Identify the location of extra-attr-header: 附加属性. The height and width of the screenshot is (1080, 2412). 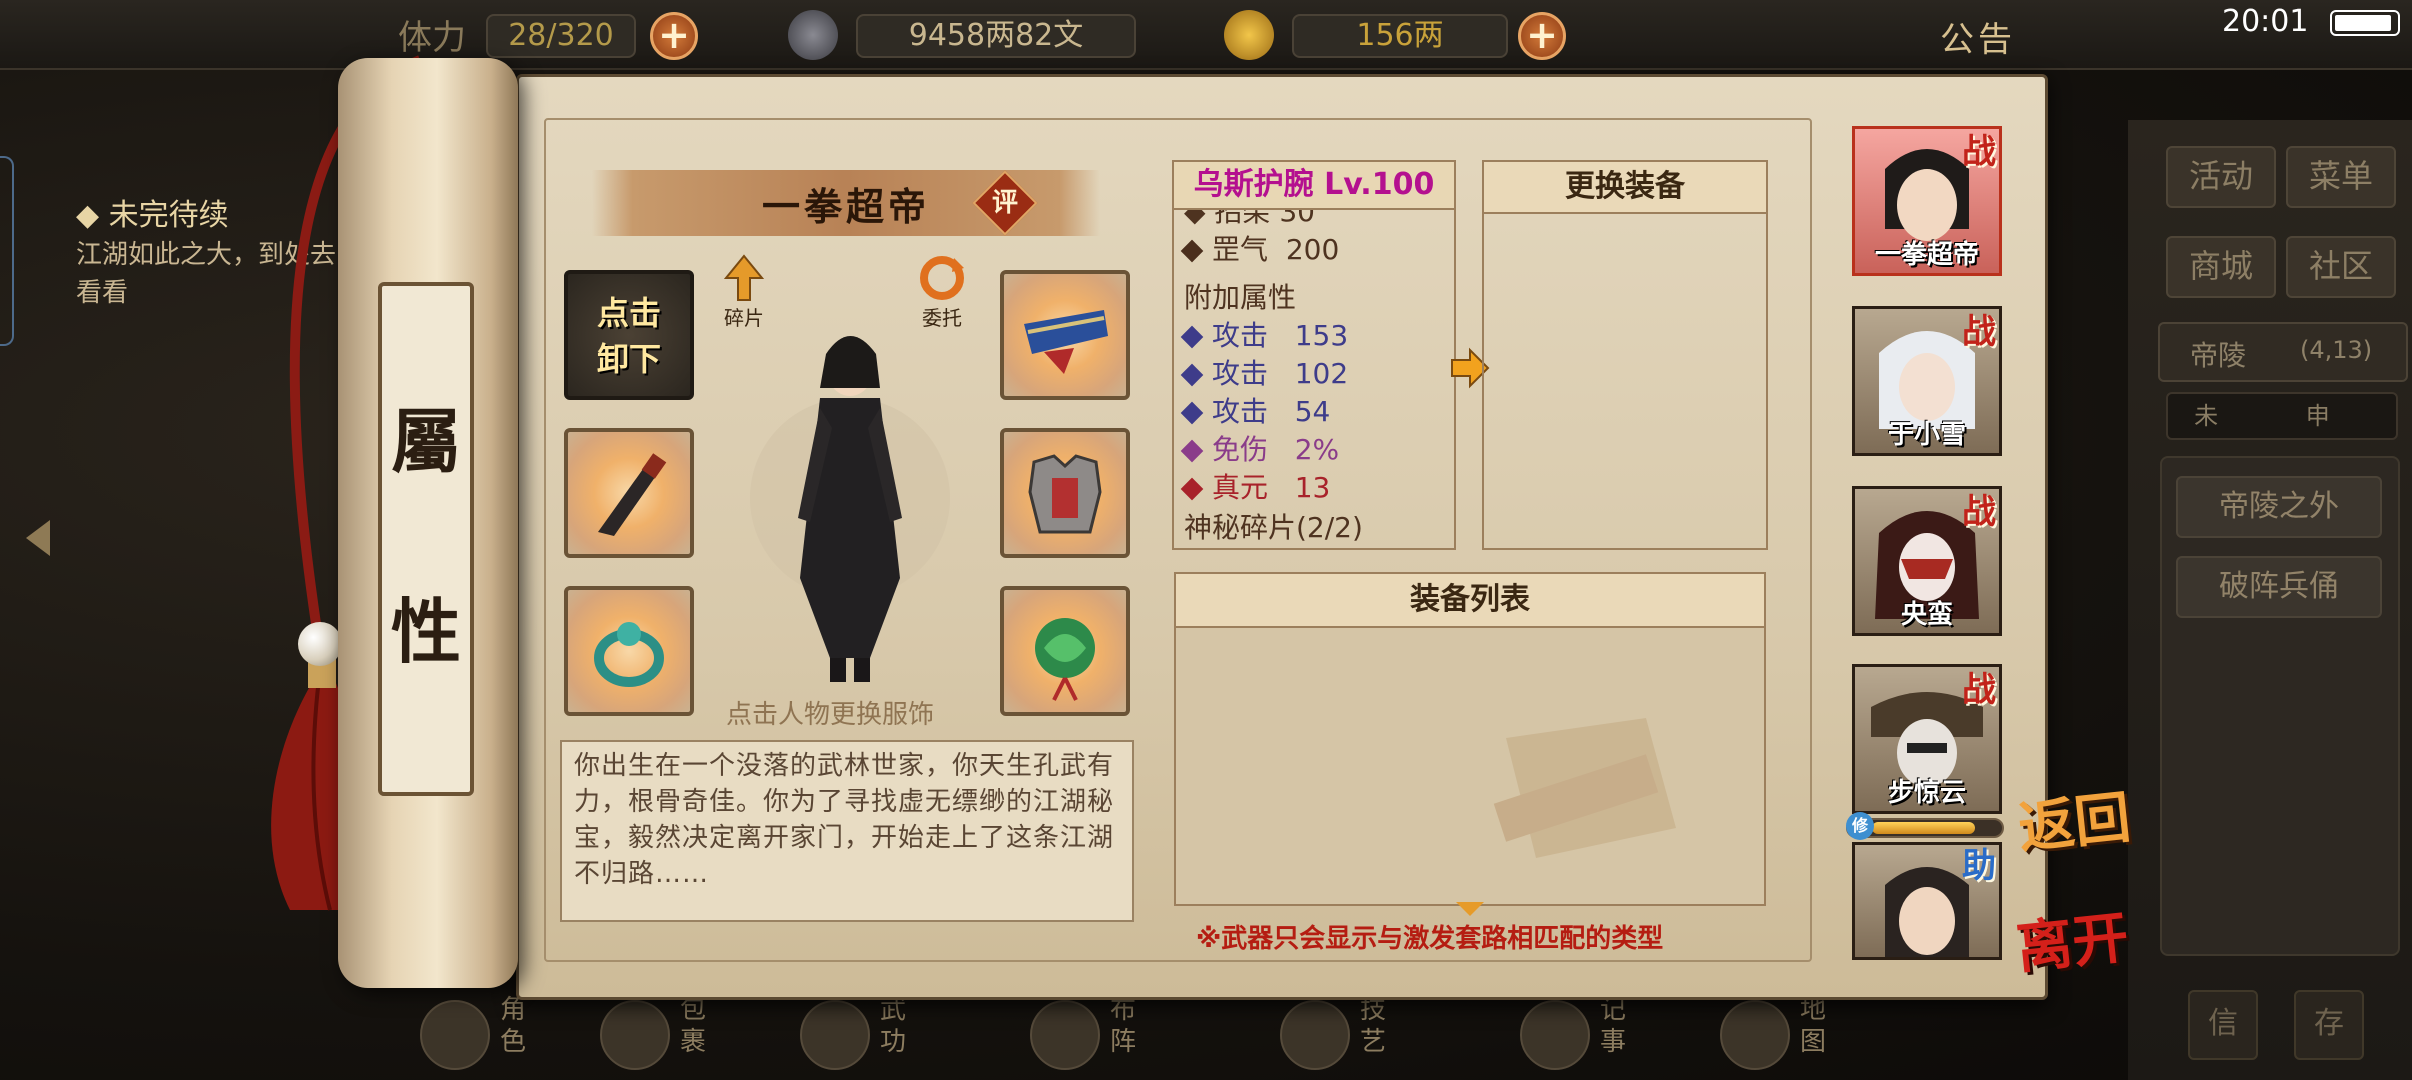
(1240, 297).